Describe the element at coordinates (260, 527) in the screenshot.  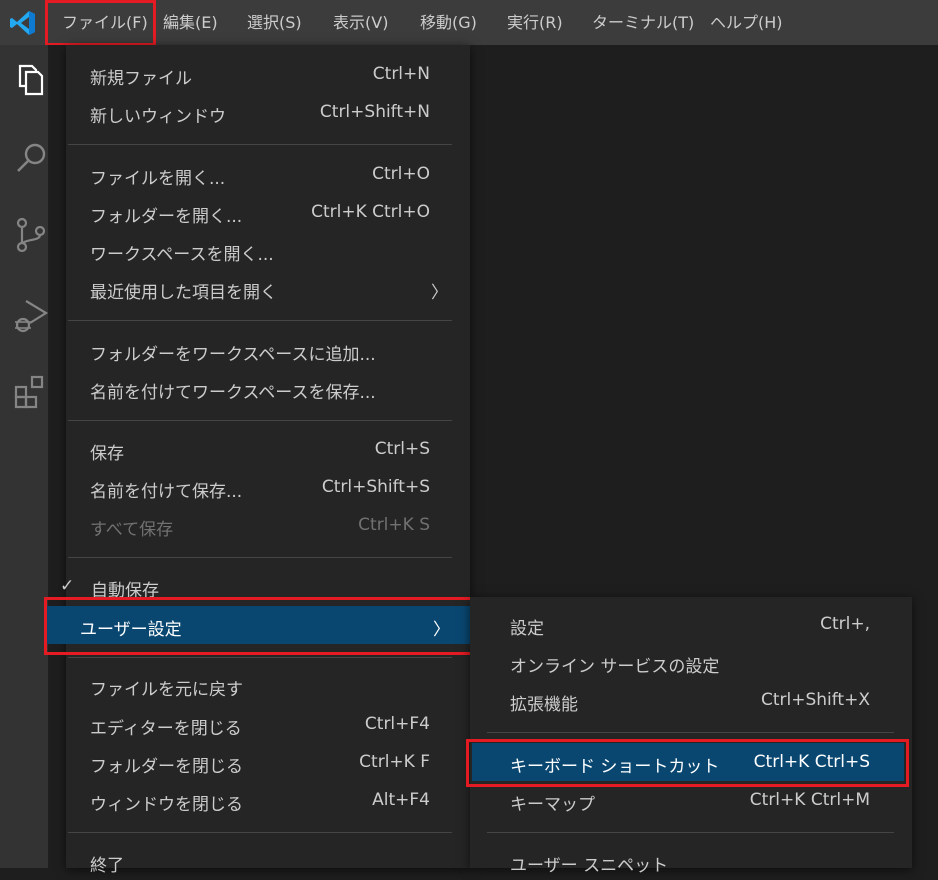
I see `menu-item-save-all: すべて保存 Ctrl+K S` at that location.